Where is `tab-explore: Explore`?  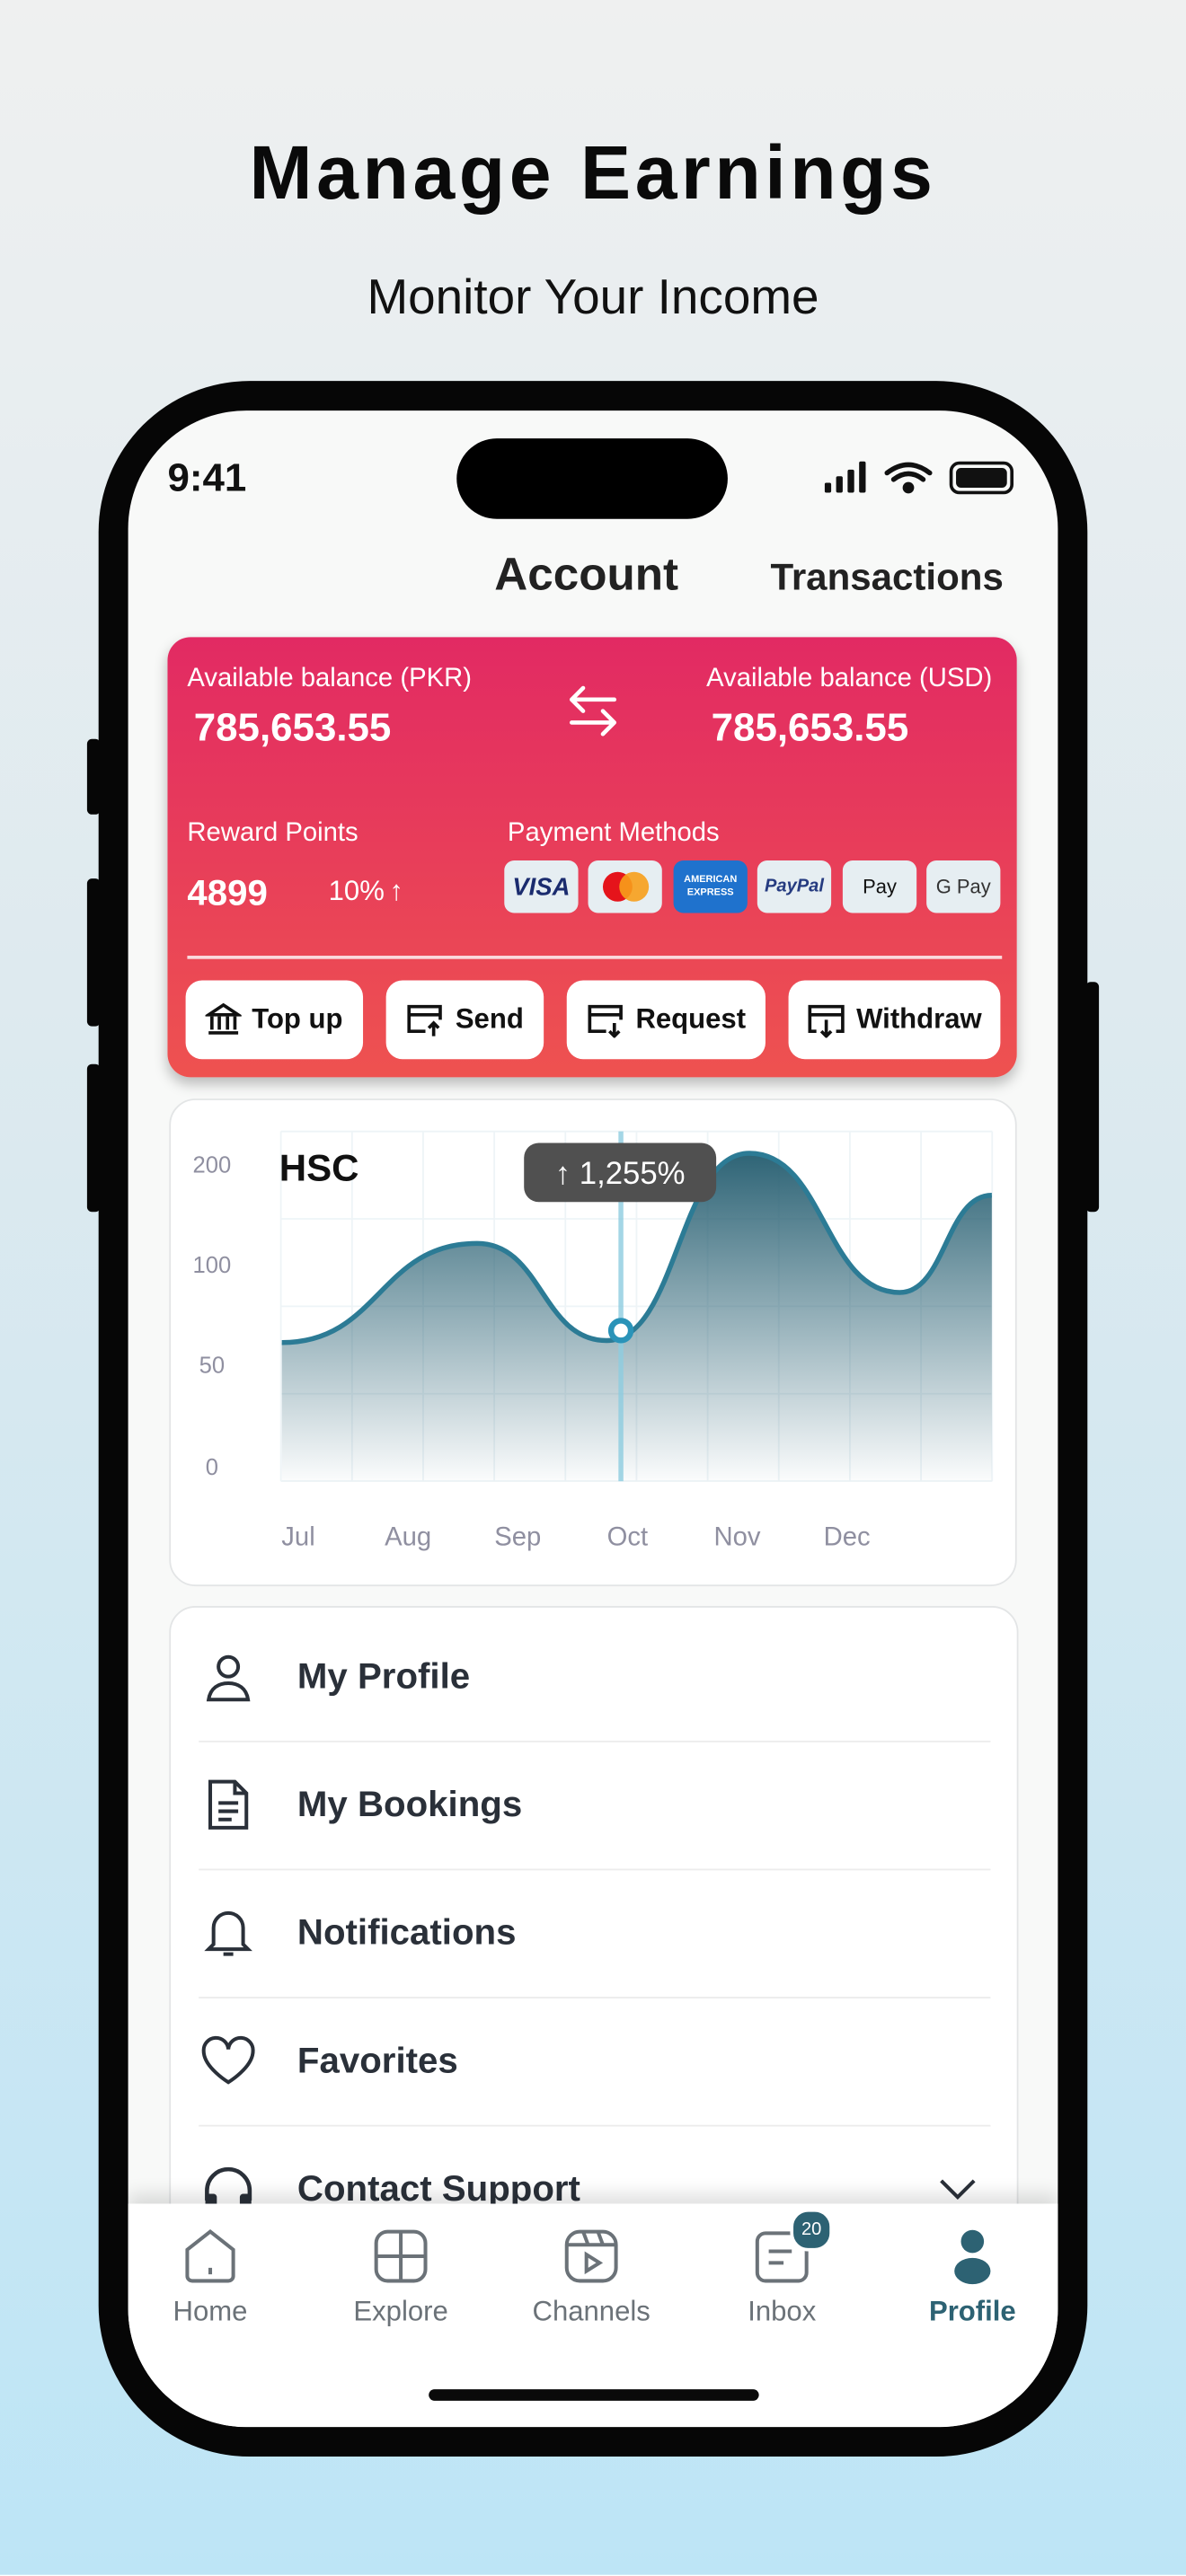
tab-explore: Explore is located at coordinates (401, 2277).